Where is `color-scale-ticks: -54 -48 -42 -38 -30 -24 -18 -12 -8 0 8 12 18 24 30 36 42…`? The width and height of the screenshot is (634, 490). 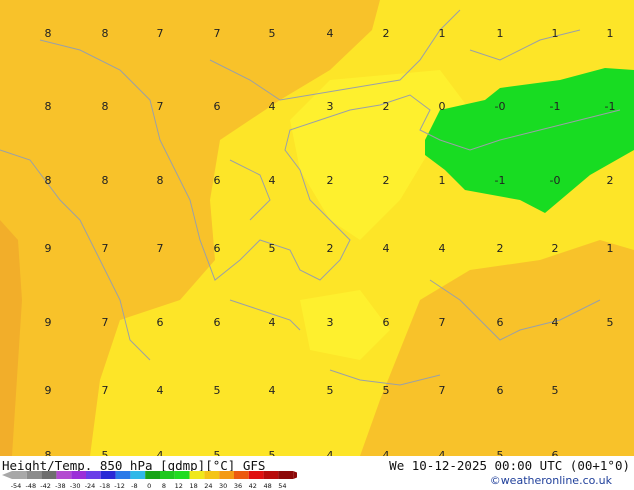 color-scale-ticks: -54 -48 -42 -38 -30 -24 -18 -12 -8 0 8 12 18 24 30 36 42… is located at coordinates (149, 486).